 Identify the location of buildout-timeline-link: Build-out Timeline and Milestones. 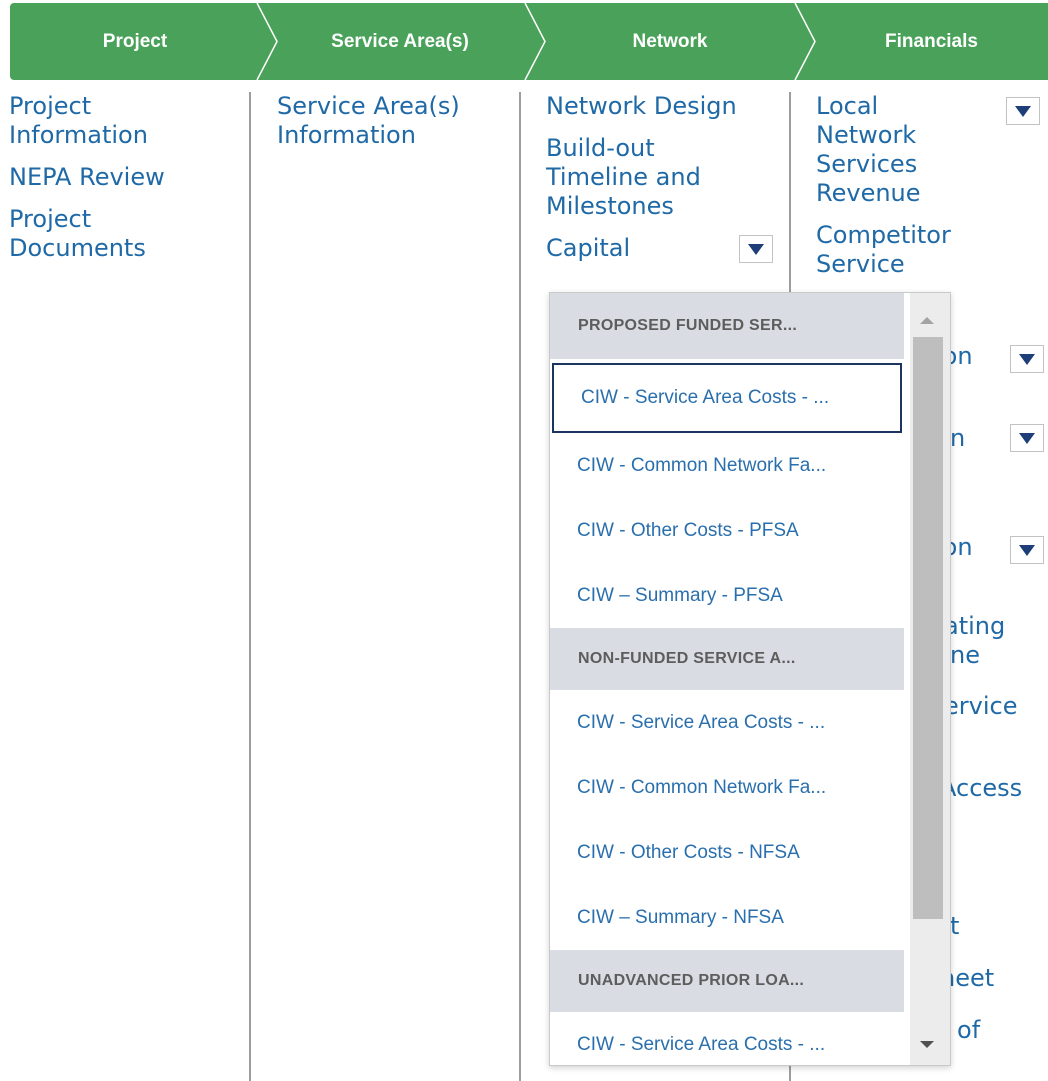
(646, 177).